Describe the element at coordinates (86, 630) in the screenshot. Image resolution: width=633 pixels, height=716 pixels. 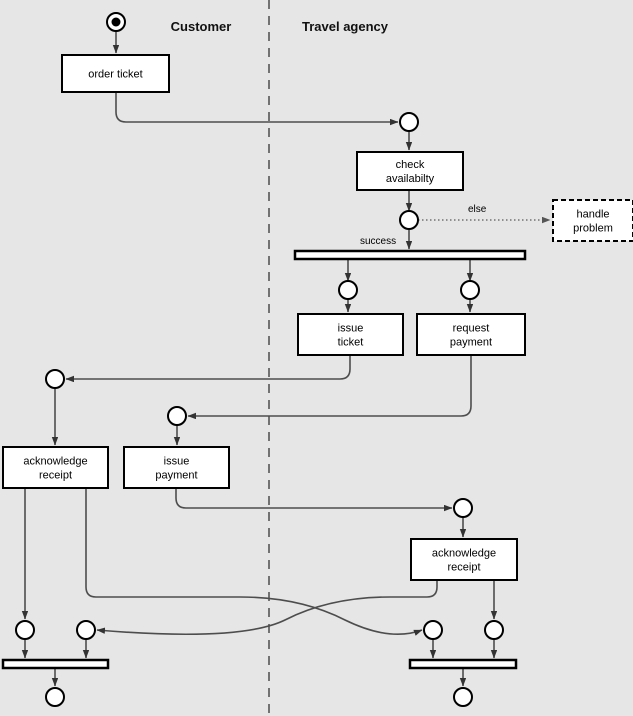
I see `pin-pin_join_l2` at that location.